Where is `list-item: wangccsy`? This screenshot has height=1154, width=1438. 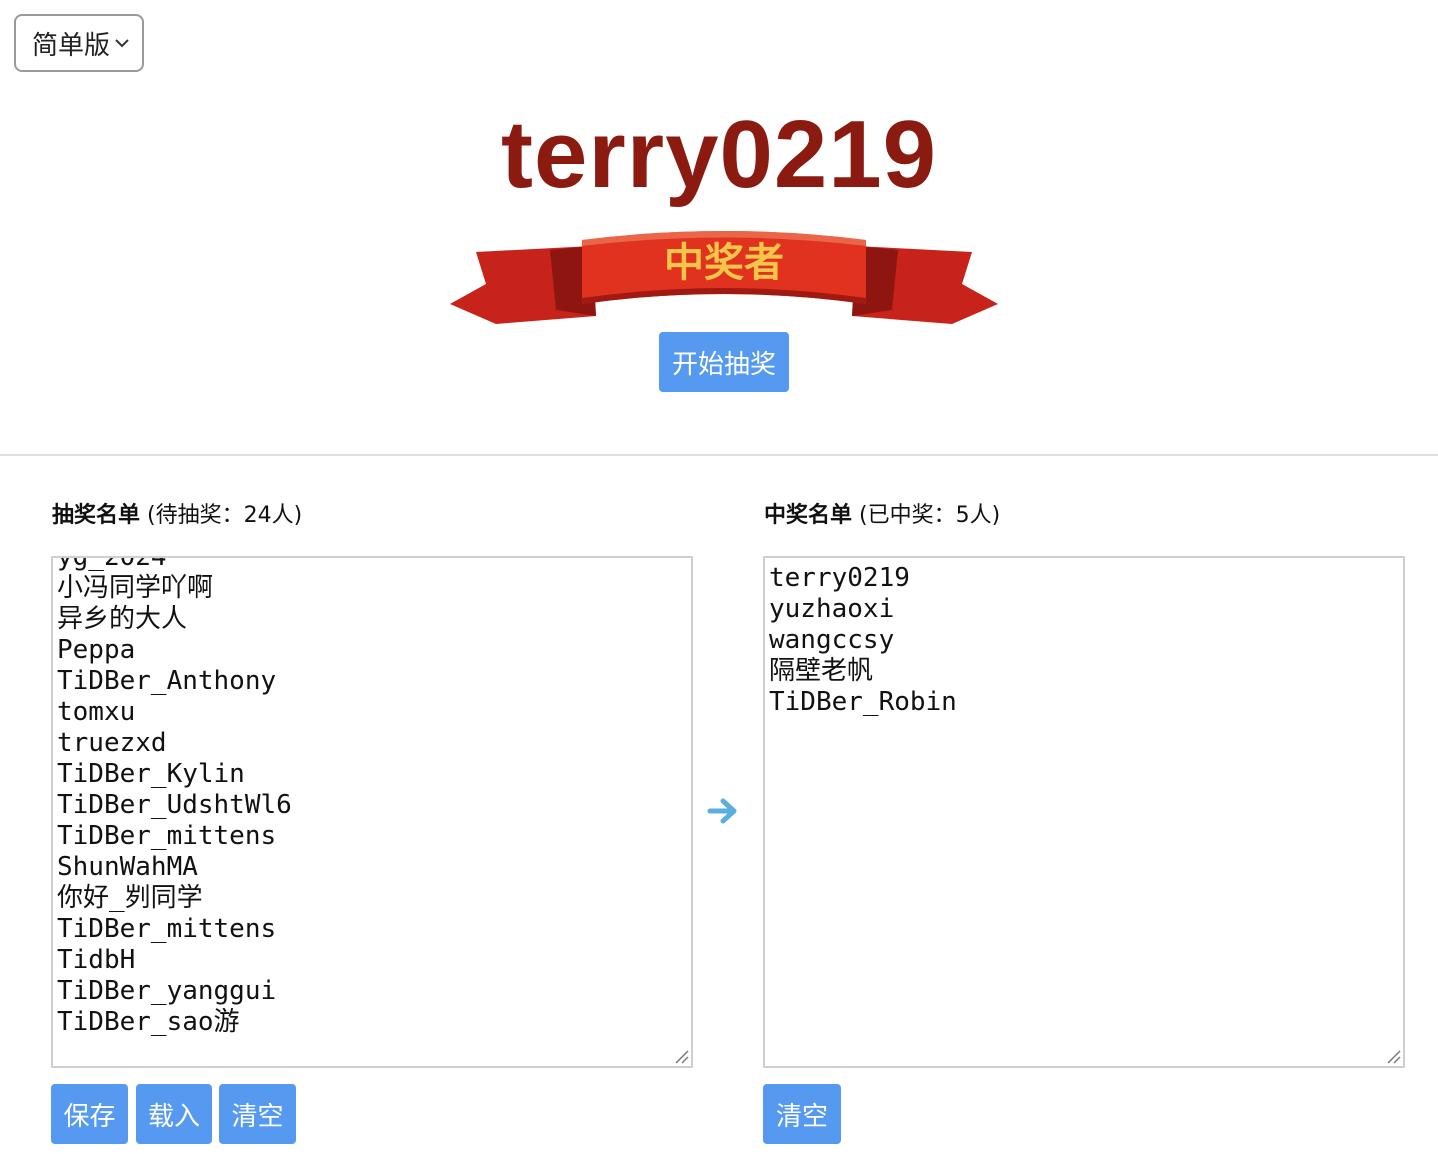
list-item: wangccsy is located at coordinates (832, 640).